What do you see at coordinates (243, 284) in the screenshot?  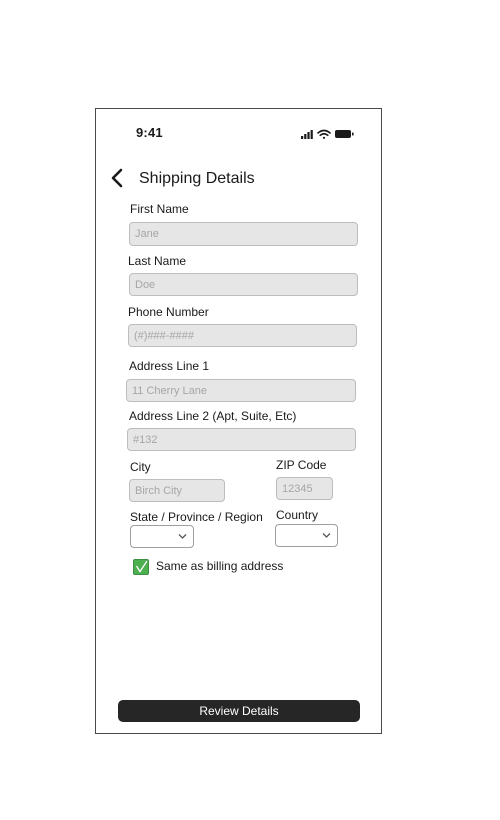 I see `last-name-input` at bounding box center [243, 284].